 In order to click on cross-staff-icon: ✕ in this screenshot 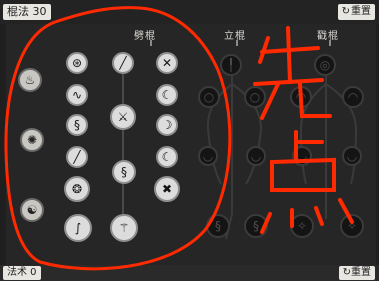, I will do `click(167, 63)`.